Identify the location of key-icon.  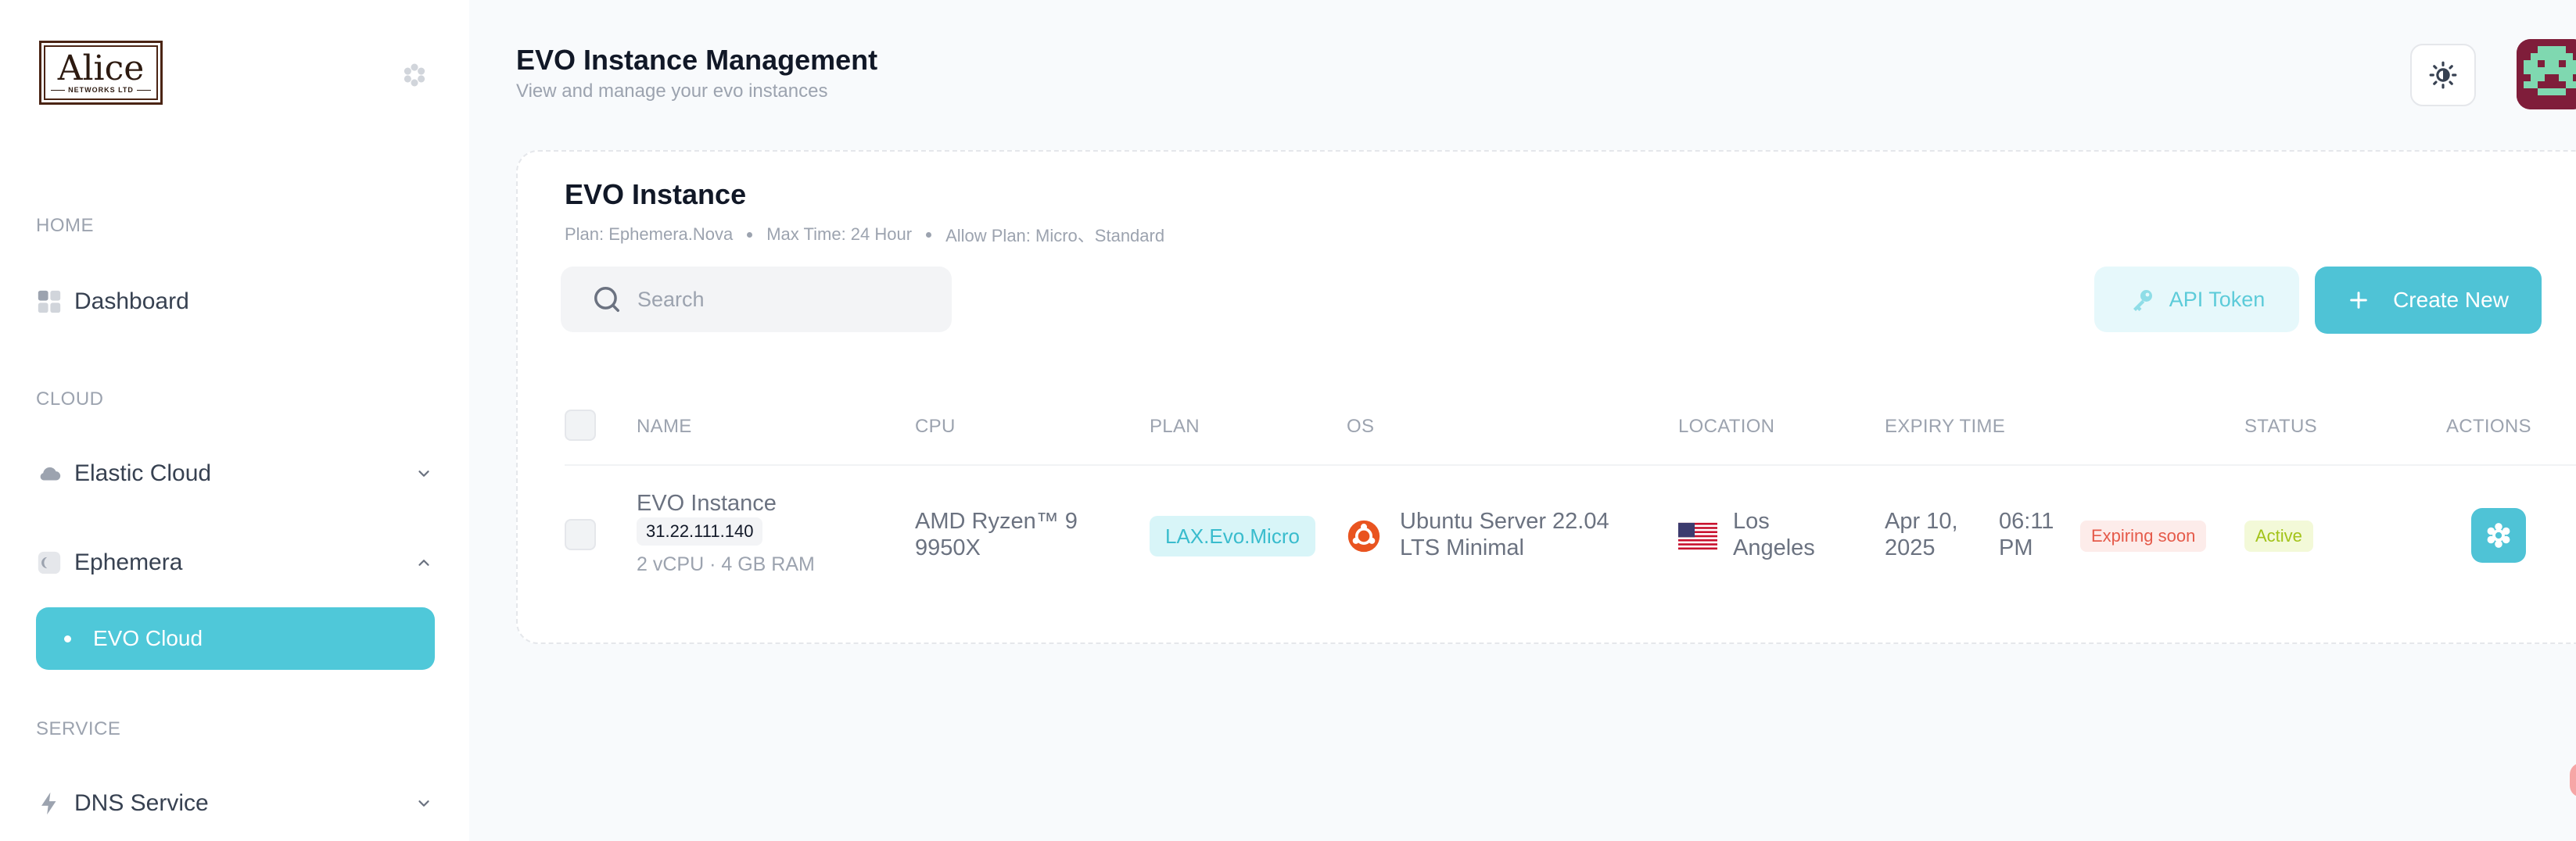
(2142, 301).